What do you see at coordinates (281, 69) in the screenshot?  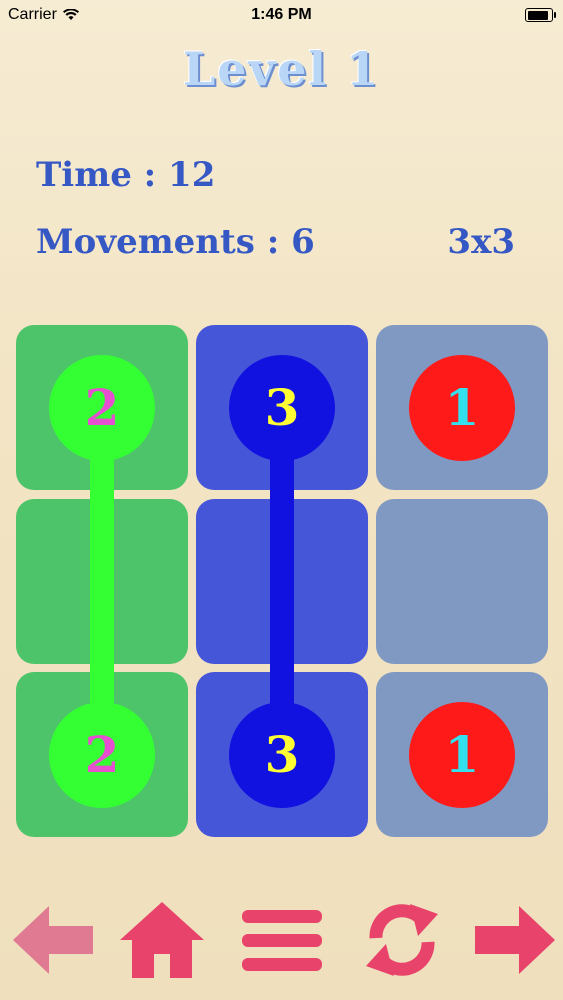 I see `level-title: Level 1` at bounding box center [281, 69].